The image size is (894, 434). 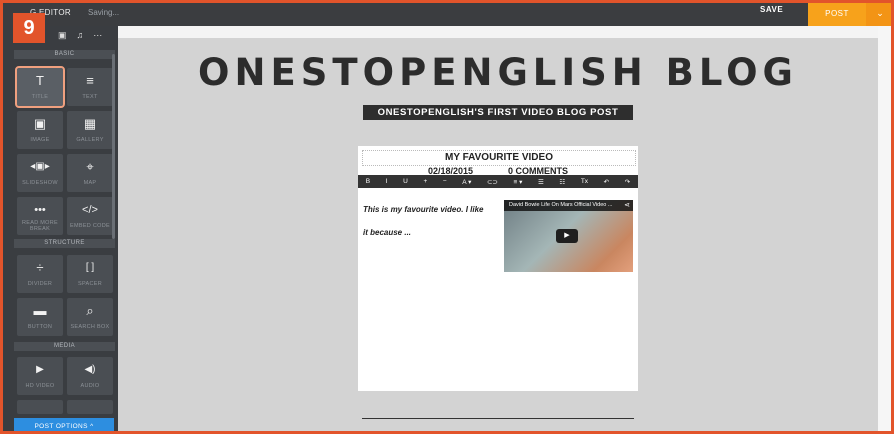 I want to click on section-basic: BASIC, so click(x=64, y=54).